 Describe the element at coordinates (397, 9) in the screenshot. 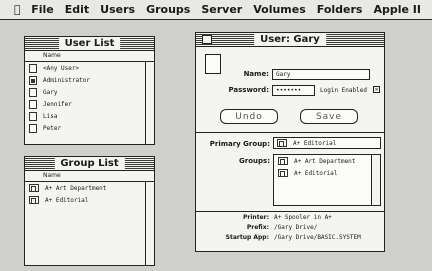

I see `menu-apple-ii: Apple II` at that location.